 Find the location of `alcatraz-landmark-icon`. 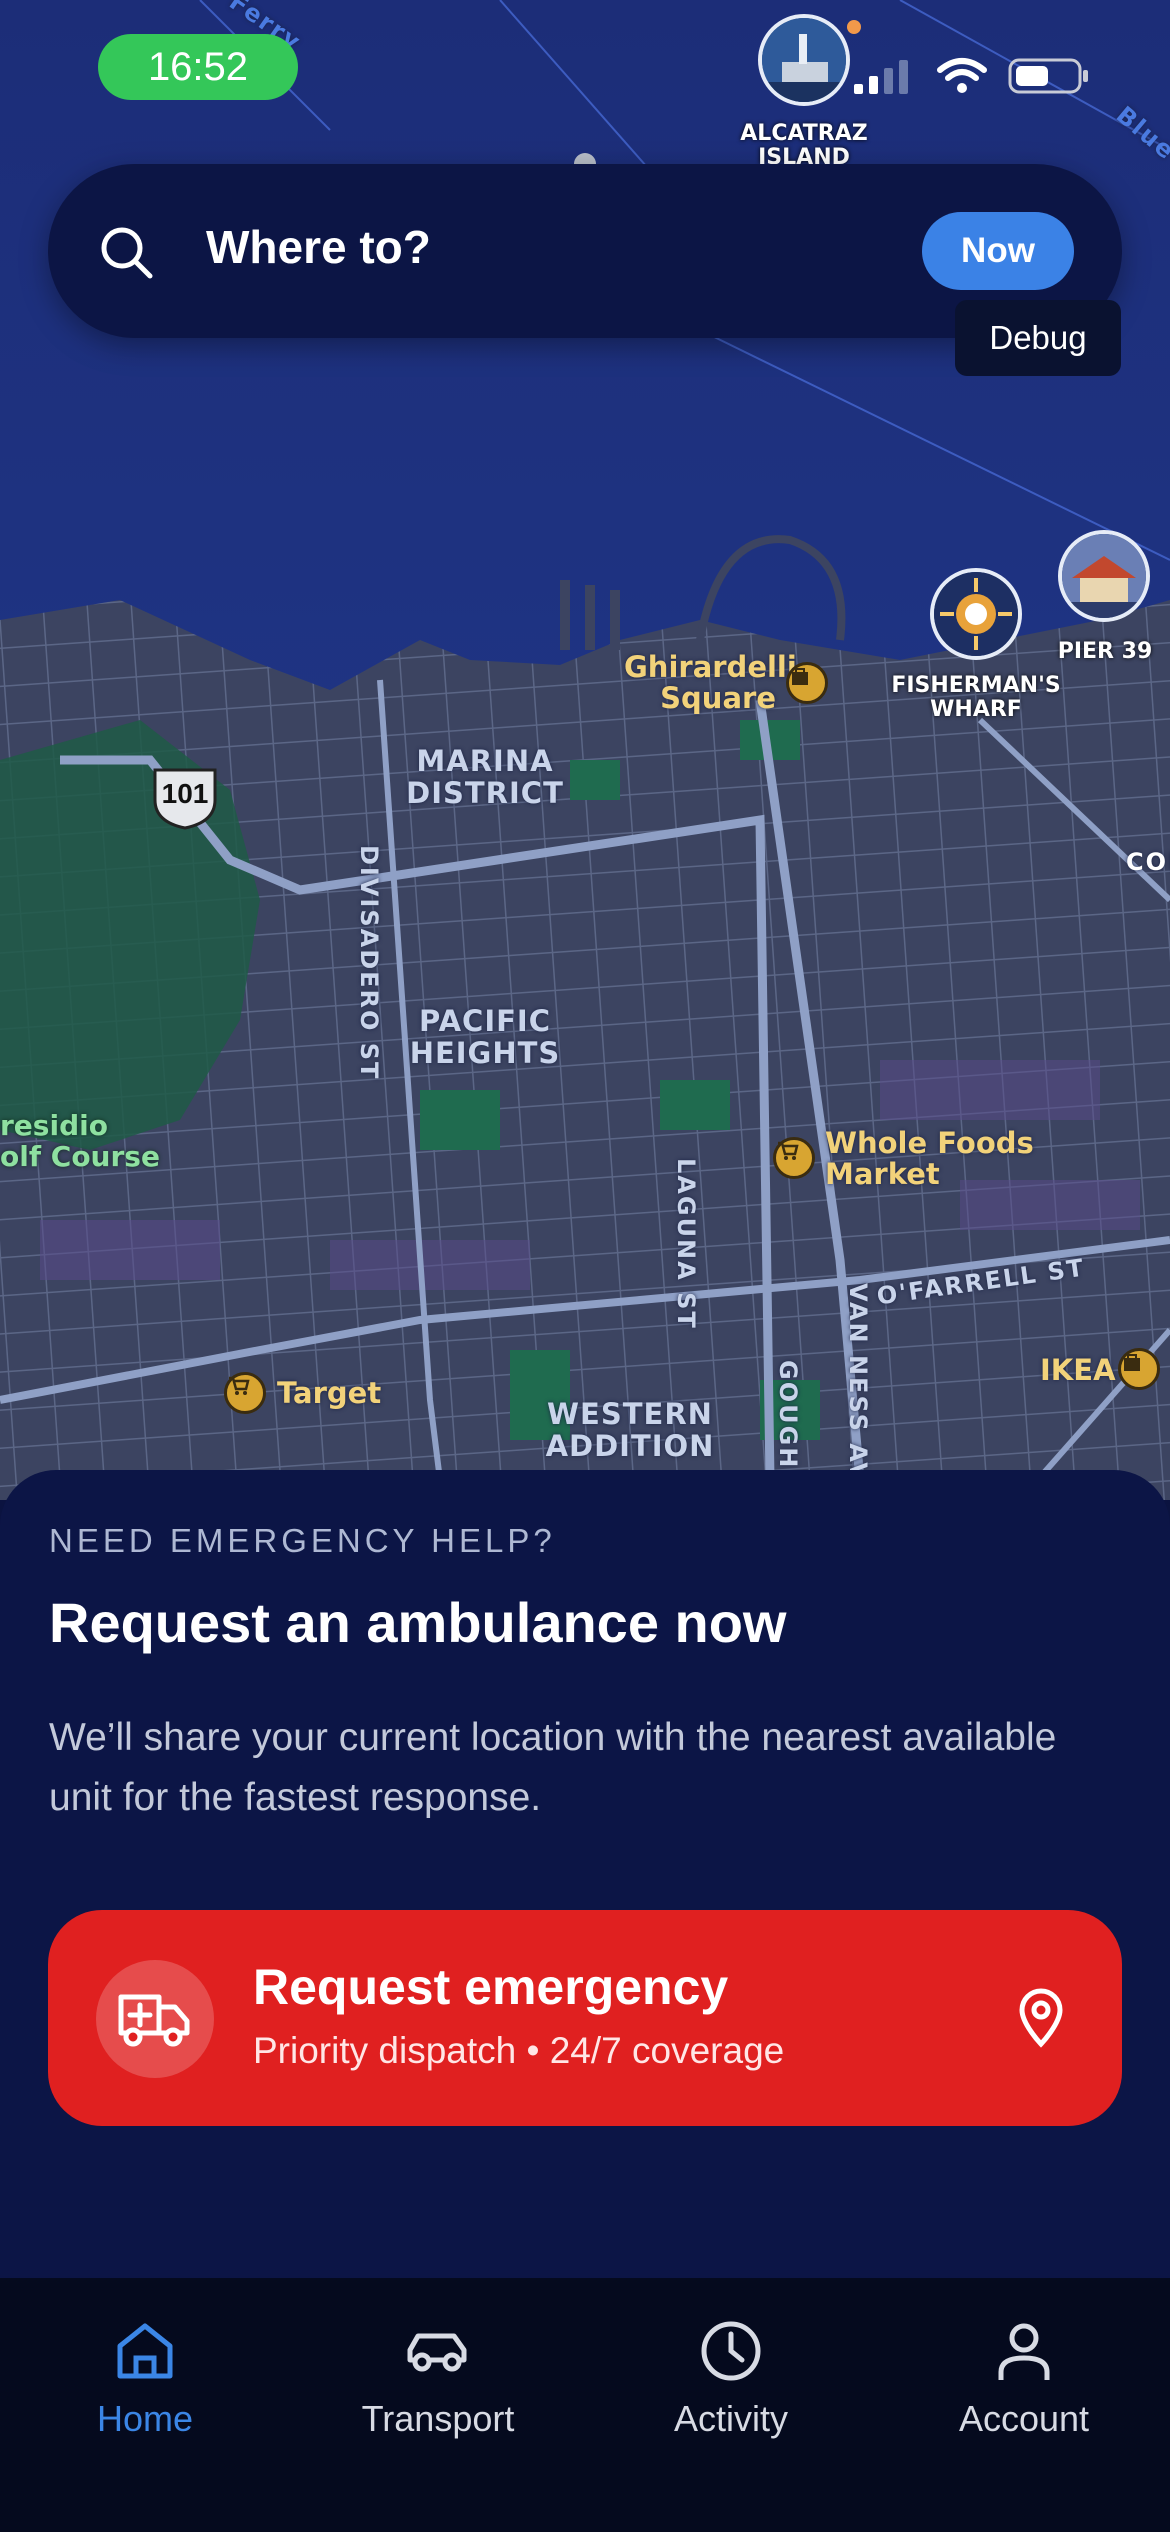

alcatraz-landmark-icon is located at coordinates (804, 60).